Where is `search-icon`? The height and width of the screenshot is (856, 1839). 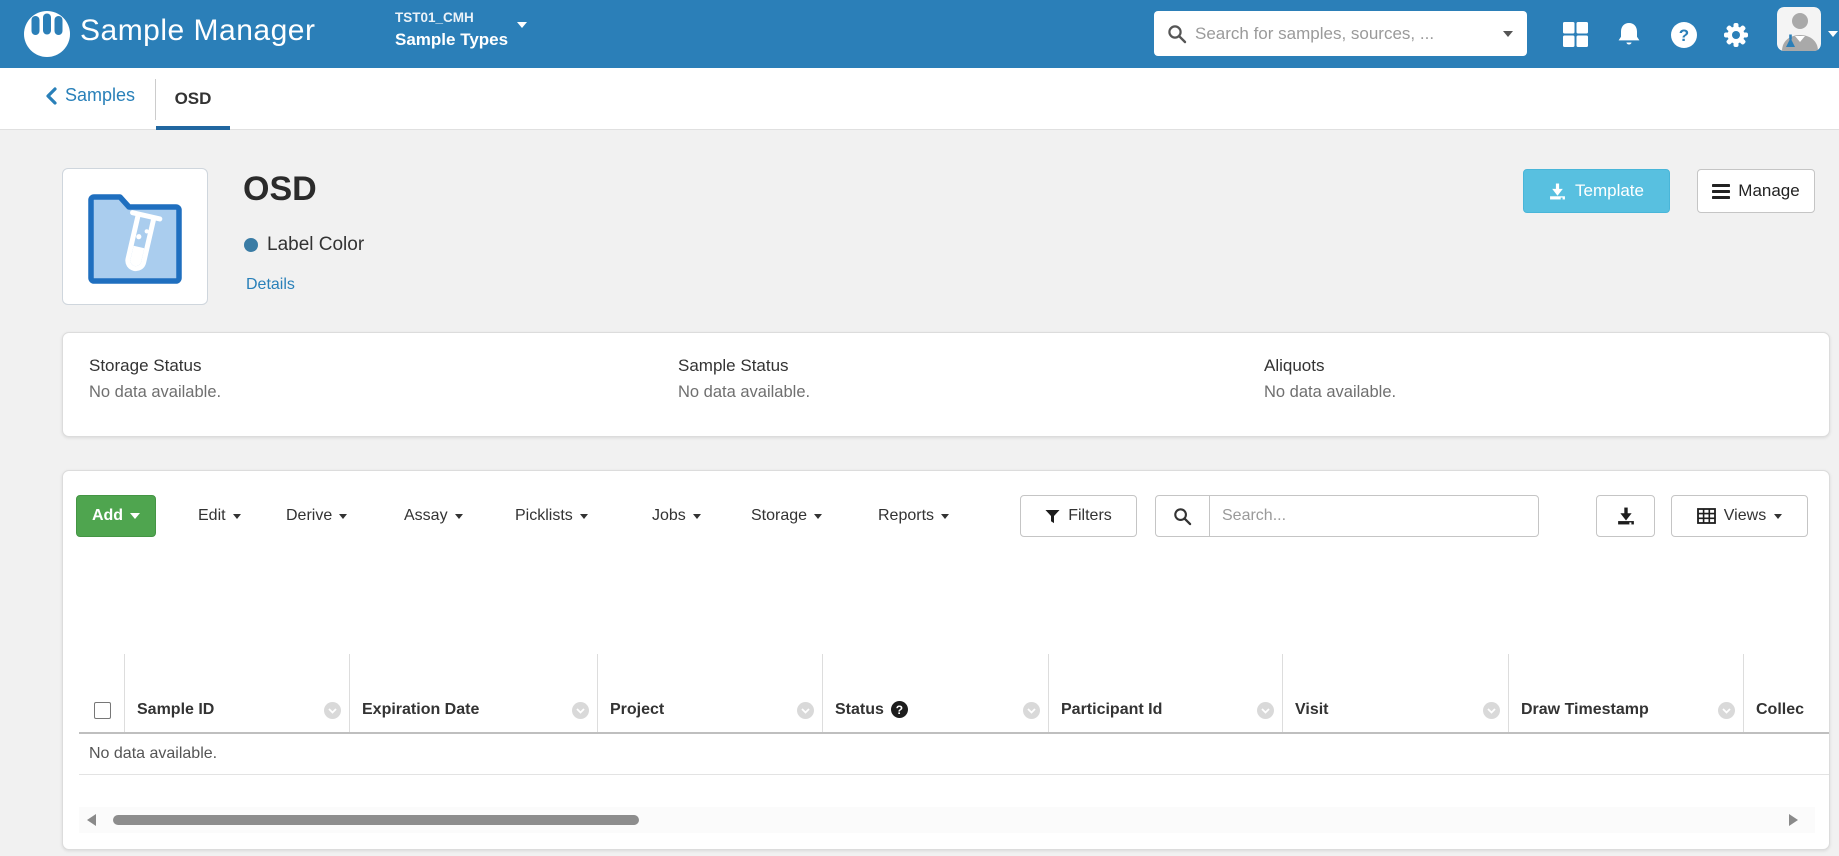
search-icon is located at coordinates (1177, 33).